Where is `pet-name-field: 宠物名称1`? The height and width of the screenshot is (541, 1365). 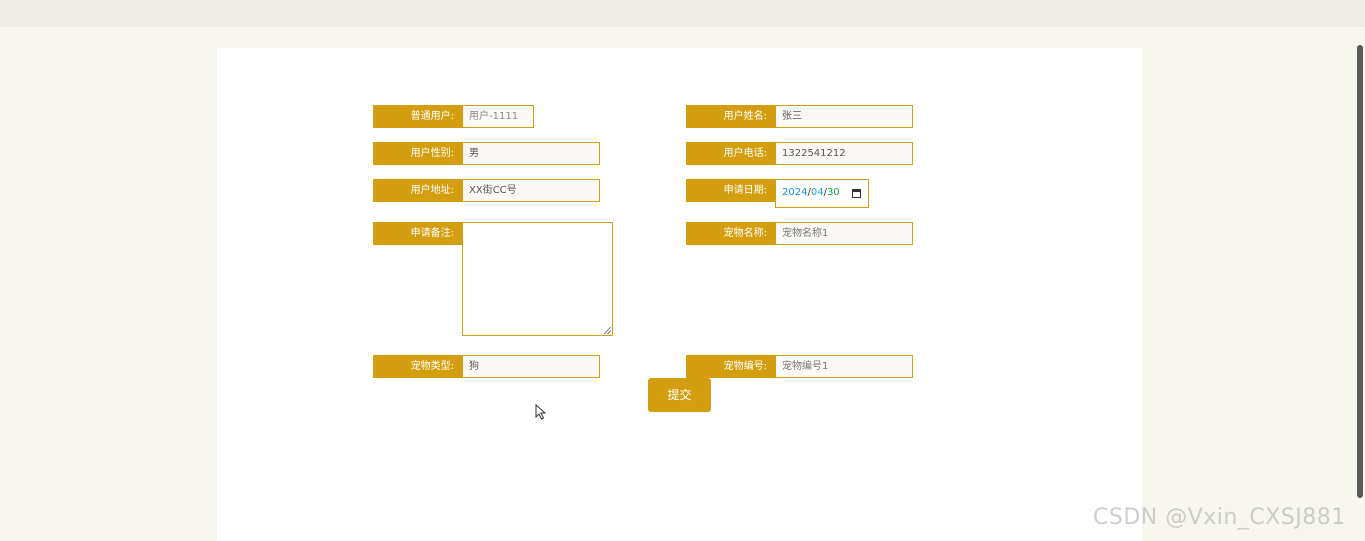
pet-name-field: 宠物名称1 is located at coordinates (844, 233).